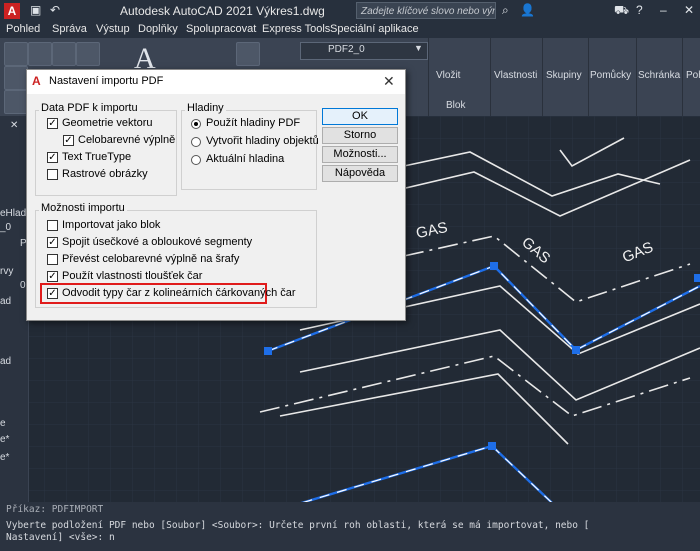  I want to click on menu-sprava: Správa, so click(69, 29).